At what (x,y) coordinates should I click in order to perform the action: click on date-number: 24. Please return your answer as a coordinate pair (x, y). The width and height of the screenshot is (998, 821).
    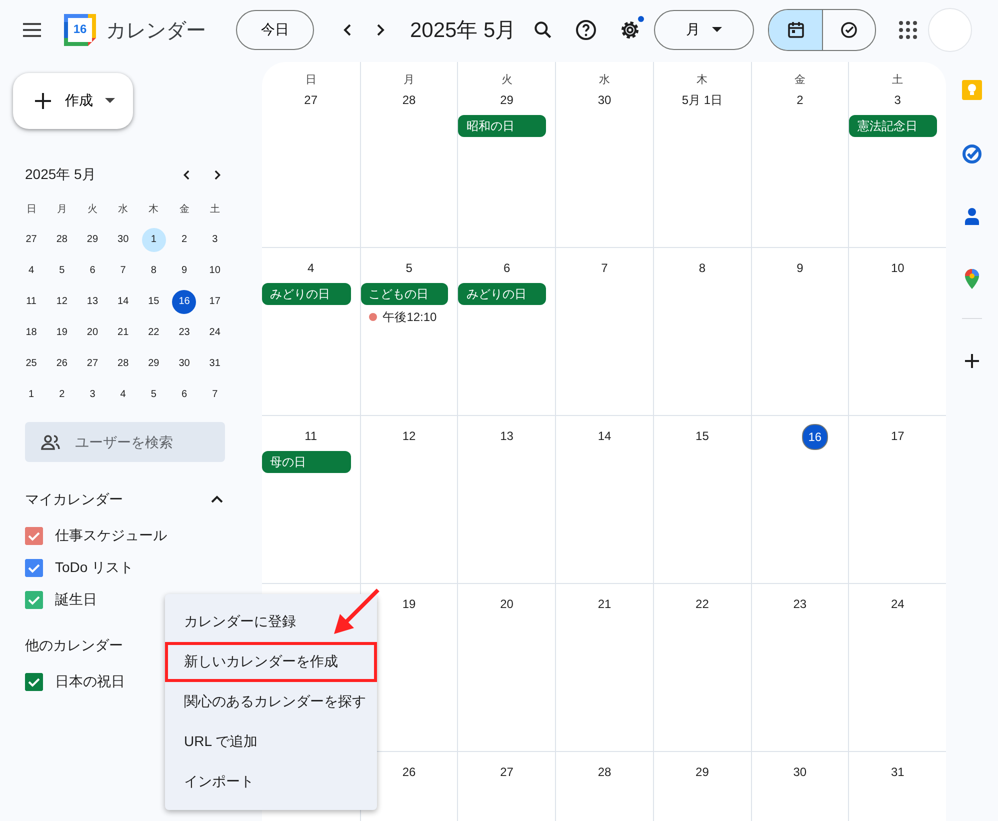
    Looking at the image, I should click on (897, 604).